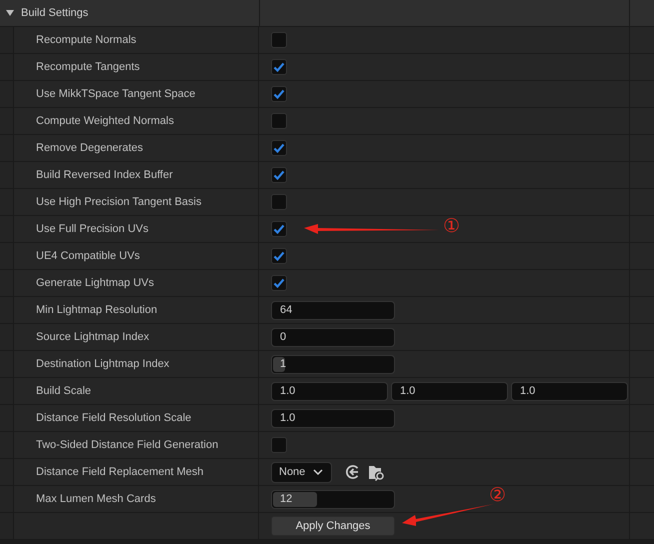  Describe the element at coordinates (86, 40) in the screenshot. I see `property-label: Recompute Normals` at that location.